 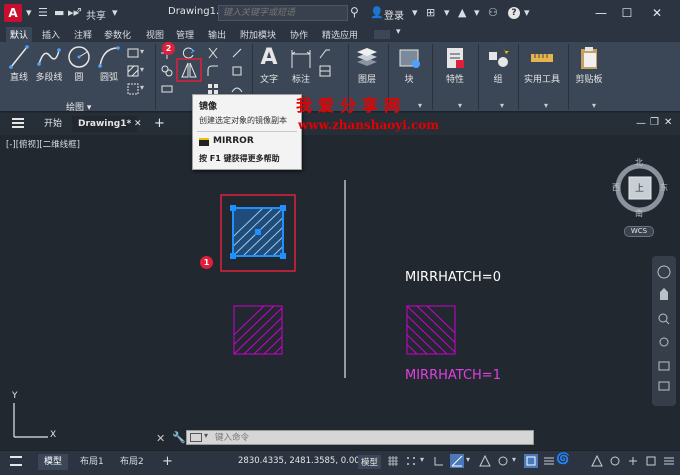 I want to click on tab-layout1: 布局1, so click(x=92, y=462).